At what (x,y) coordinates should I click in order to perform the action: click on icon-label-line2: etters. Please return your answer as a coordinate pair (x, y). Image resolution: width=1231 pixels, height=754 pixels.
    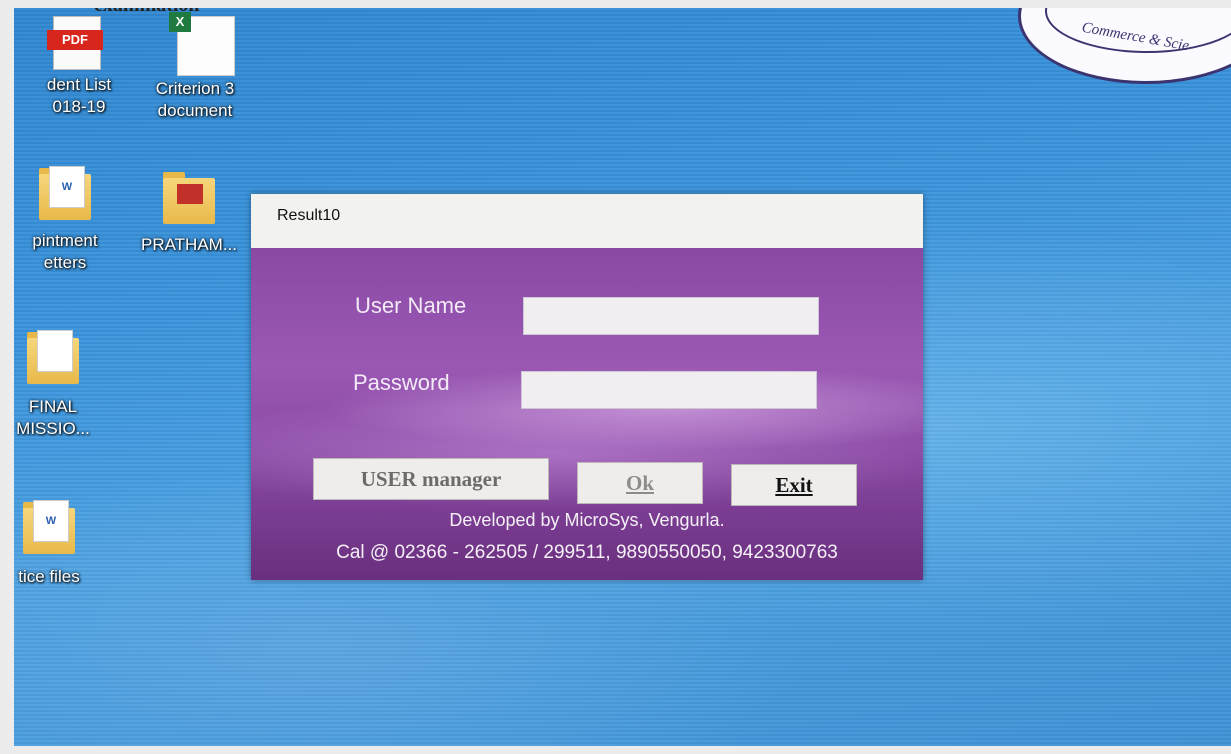
    Looking at the image, I should click on (65, 262).